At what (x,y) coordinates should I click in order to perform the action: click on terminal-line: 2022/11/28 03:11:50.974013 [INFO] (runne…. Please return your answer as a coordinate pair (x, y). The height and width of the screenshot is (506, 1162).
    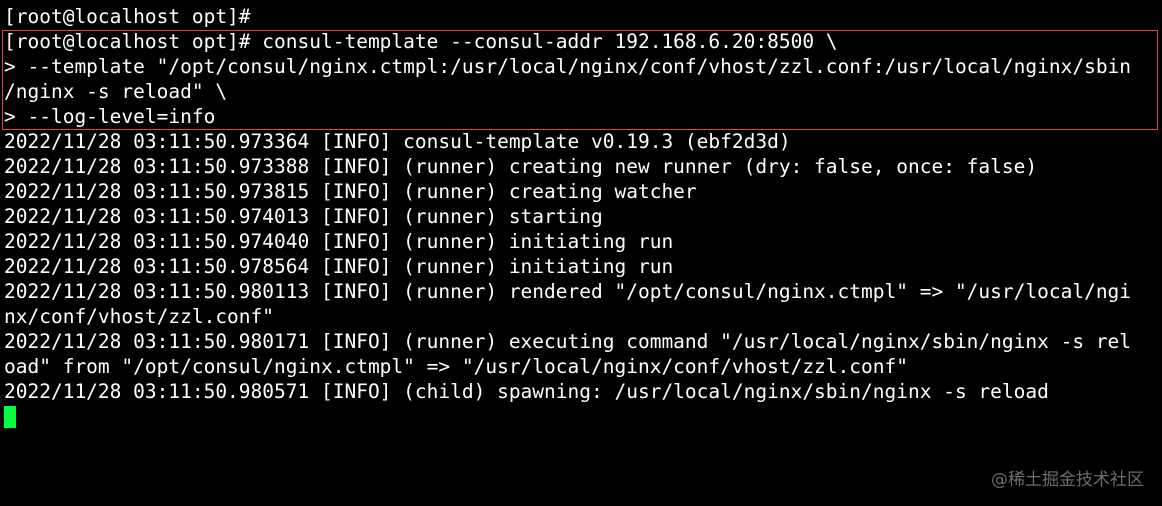
    Looking at the image, I should click on (303, 216).